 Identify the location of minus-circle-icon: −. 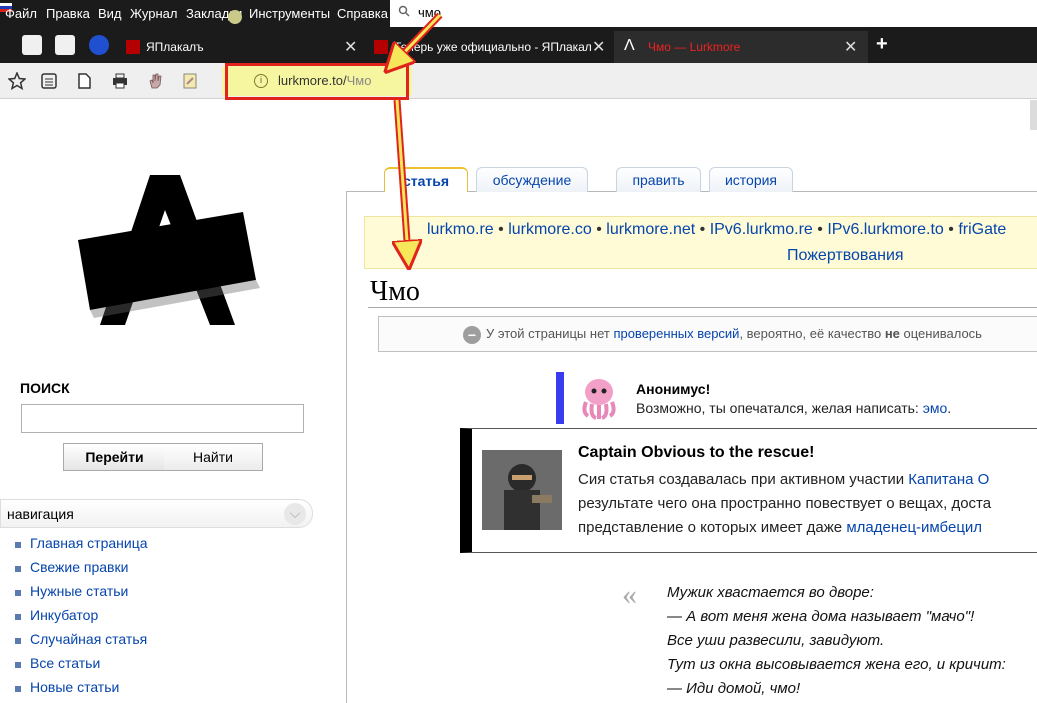
(472, 335).